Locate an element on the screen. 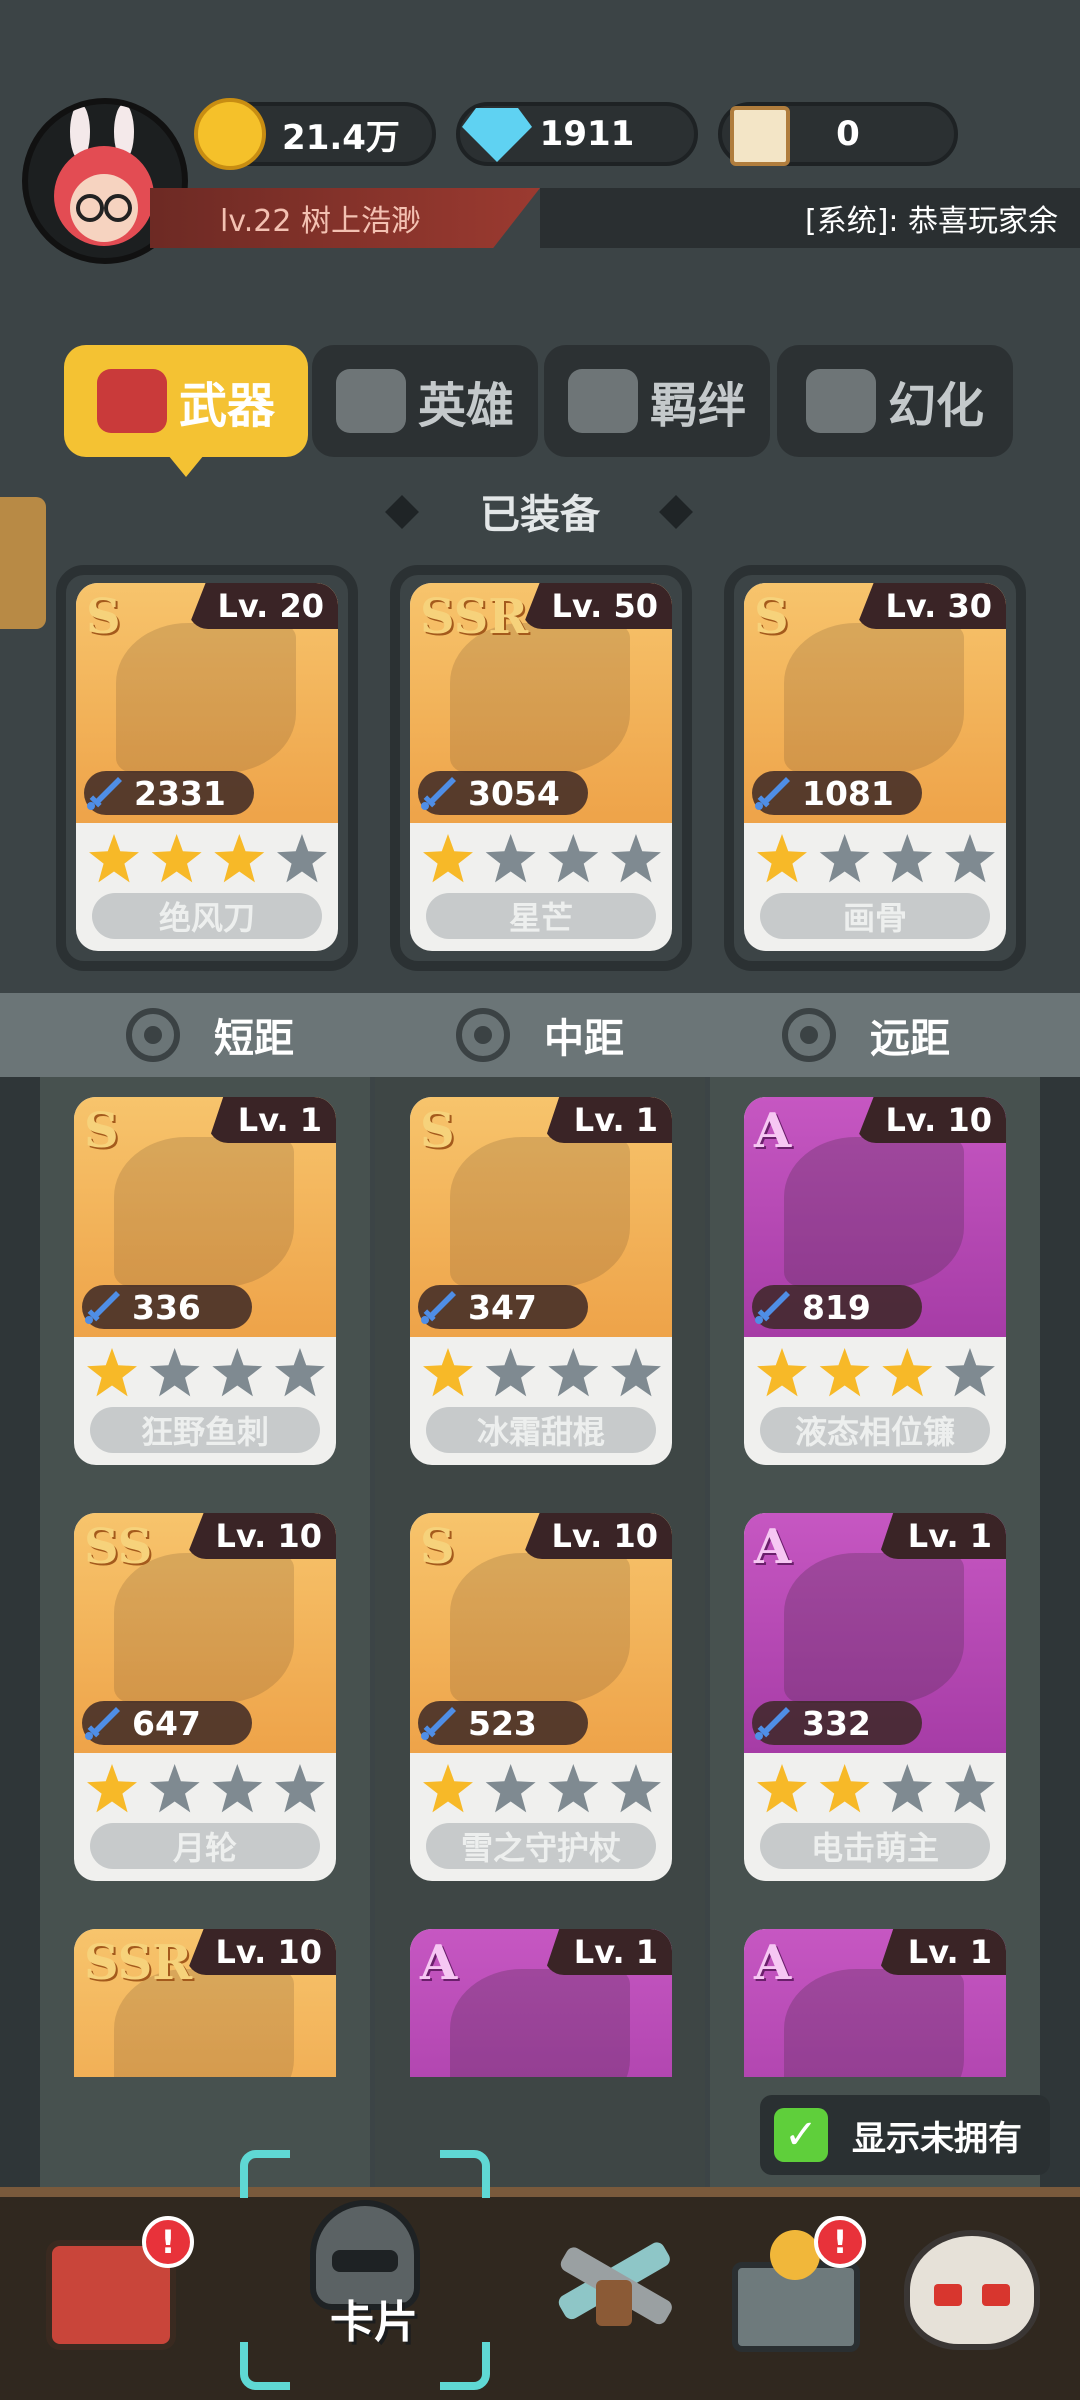 The image size is (1080, 2400). weapon-name: 星芒 is located at coordinates (541, 916).